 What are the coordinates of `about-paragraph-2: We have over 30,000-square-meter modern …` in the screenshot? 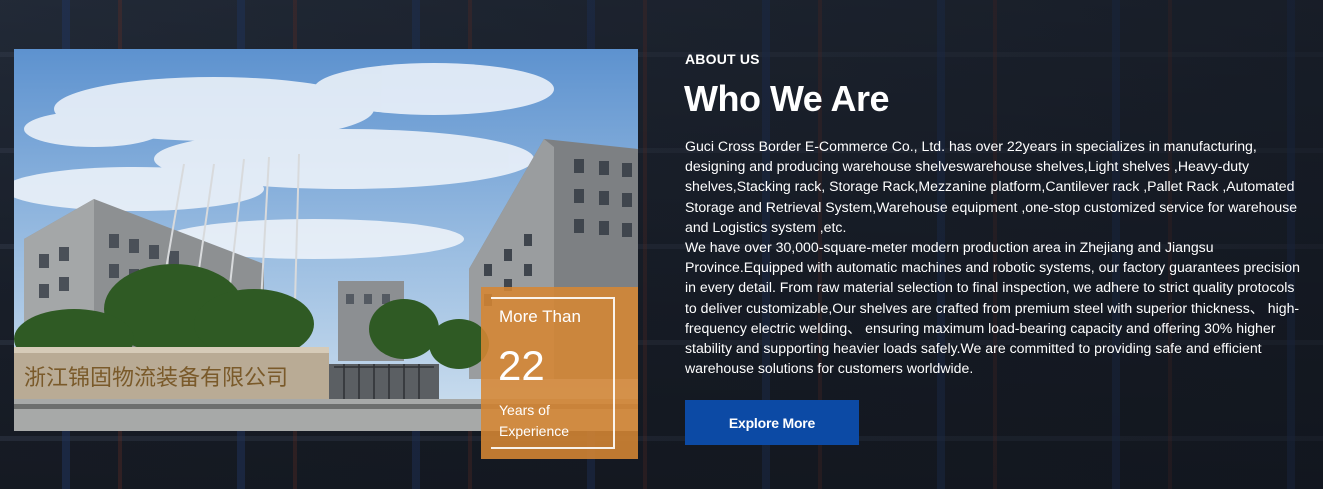 It's located at (992, 308).